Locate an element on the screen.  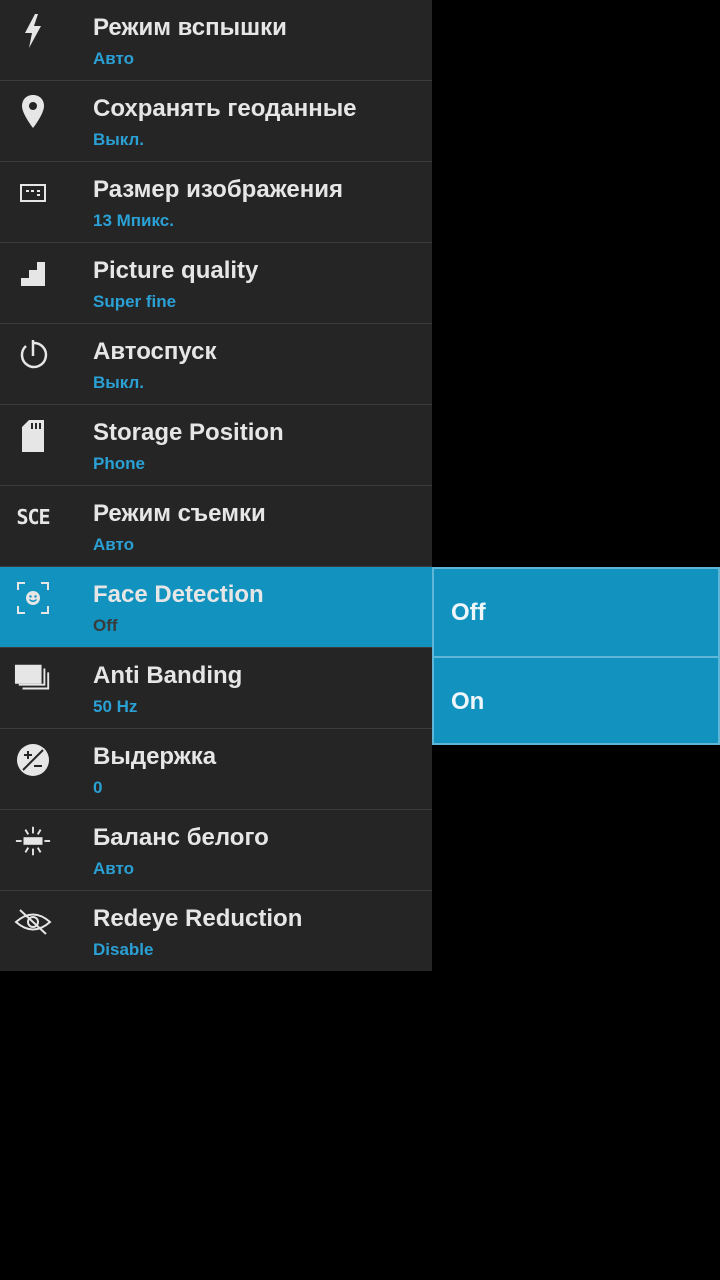
setting-save-location: Сохранять геоданные Выкл. is located at coordinates (216, 121).